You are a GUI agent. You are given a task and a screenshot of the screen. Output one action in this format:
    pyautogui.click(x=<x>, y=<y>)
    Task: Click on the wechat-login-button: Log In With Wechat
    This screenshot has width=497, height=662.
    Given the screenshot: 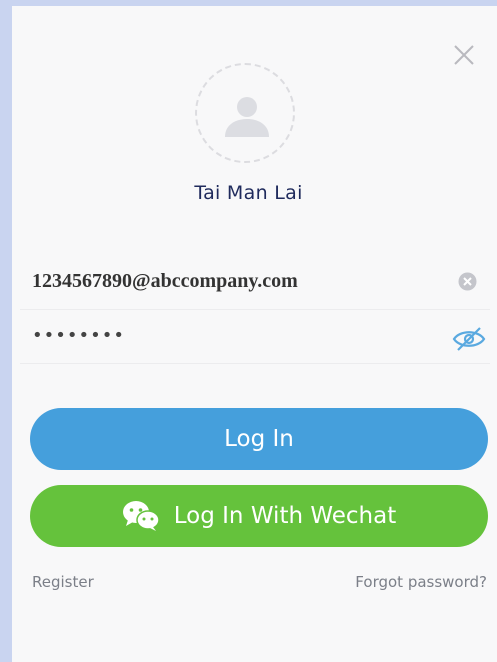 What is the action you would take?
    pyautogui.click(x=259, y=516)
    